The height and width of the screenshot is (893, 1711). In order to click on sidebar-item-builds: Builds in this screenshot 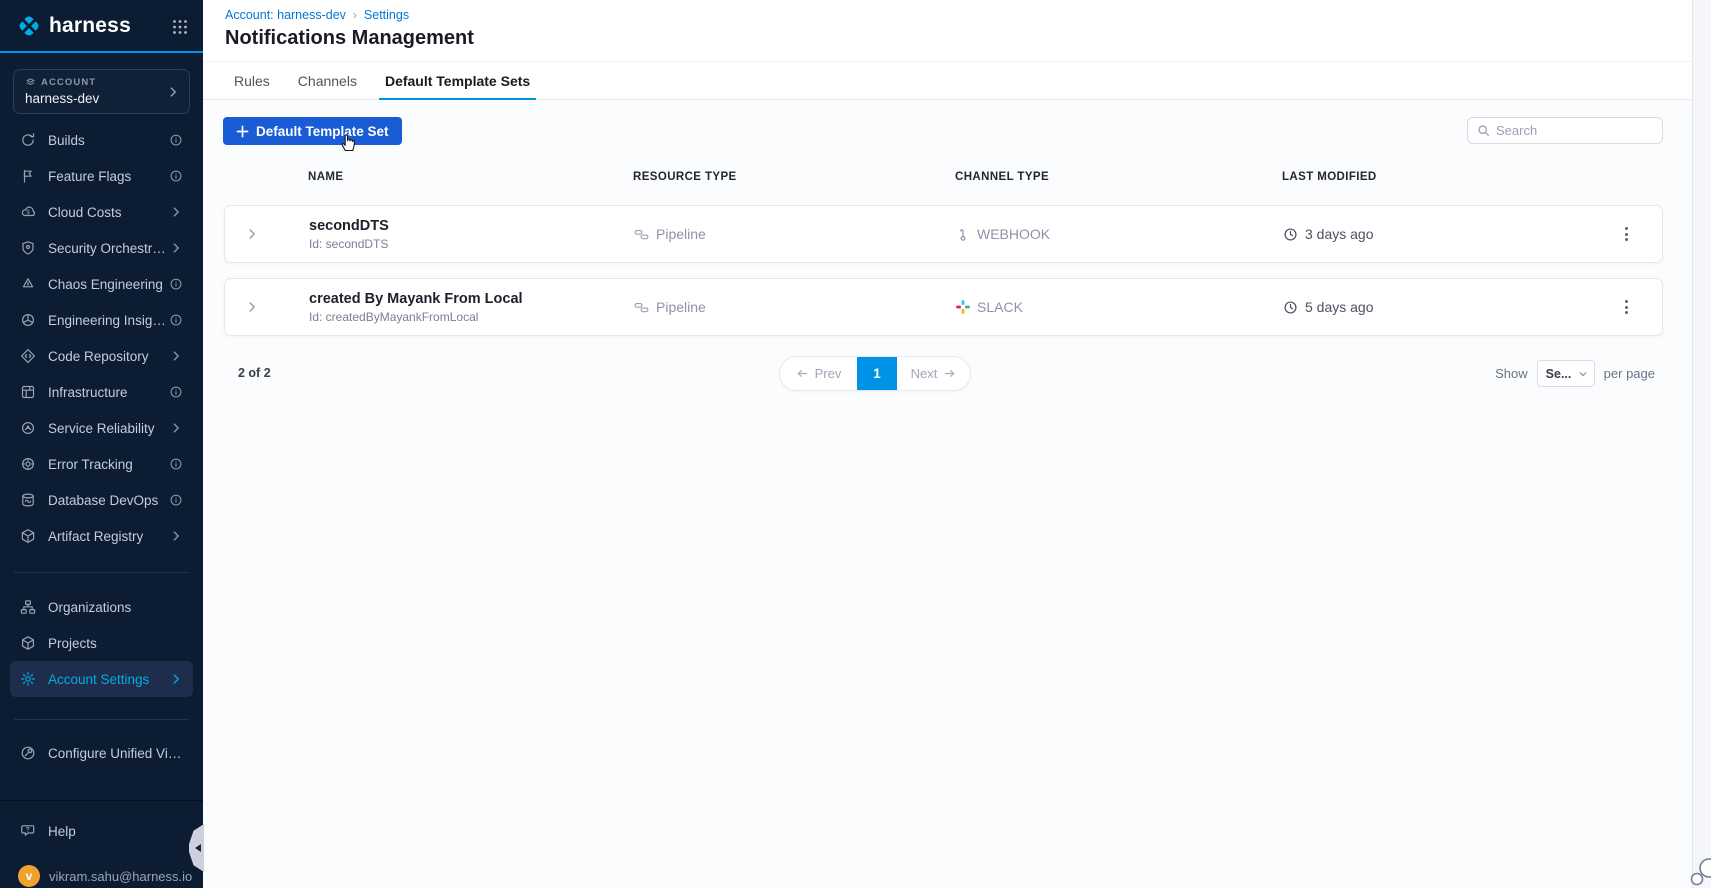, I will do `click(101, 140)`.